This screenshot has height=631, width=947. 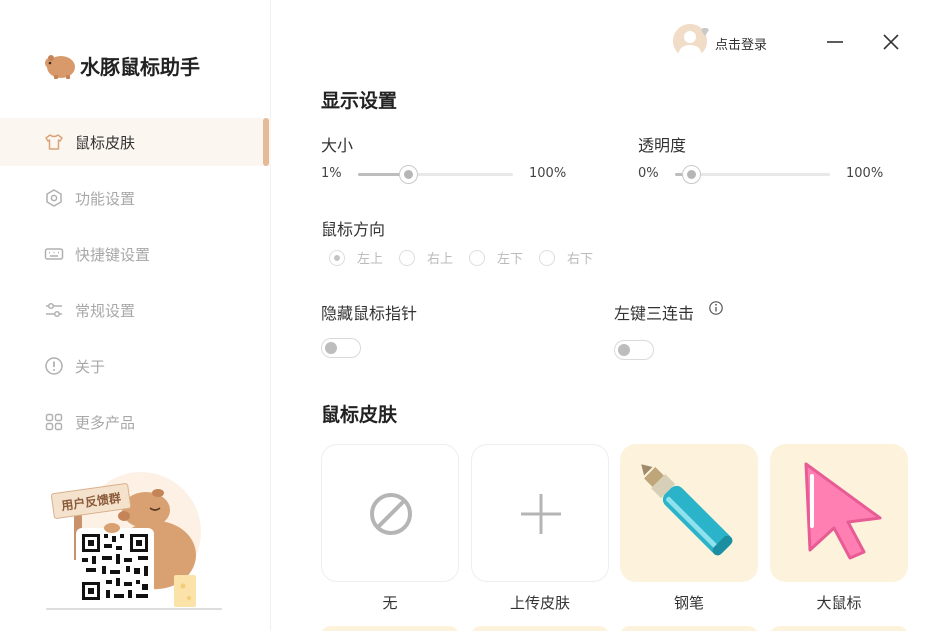 I want to click on triple-click-toggle, so click(x=634, y=350).